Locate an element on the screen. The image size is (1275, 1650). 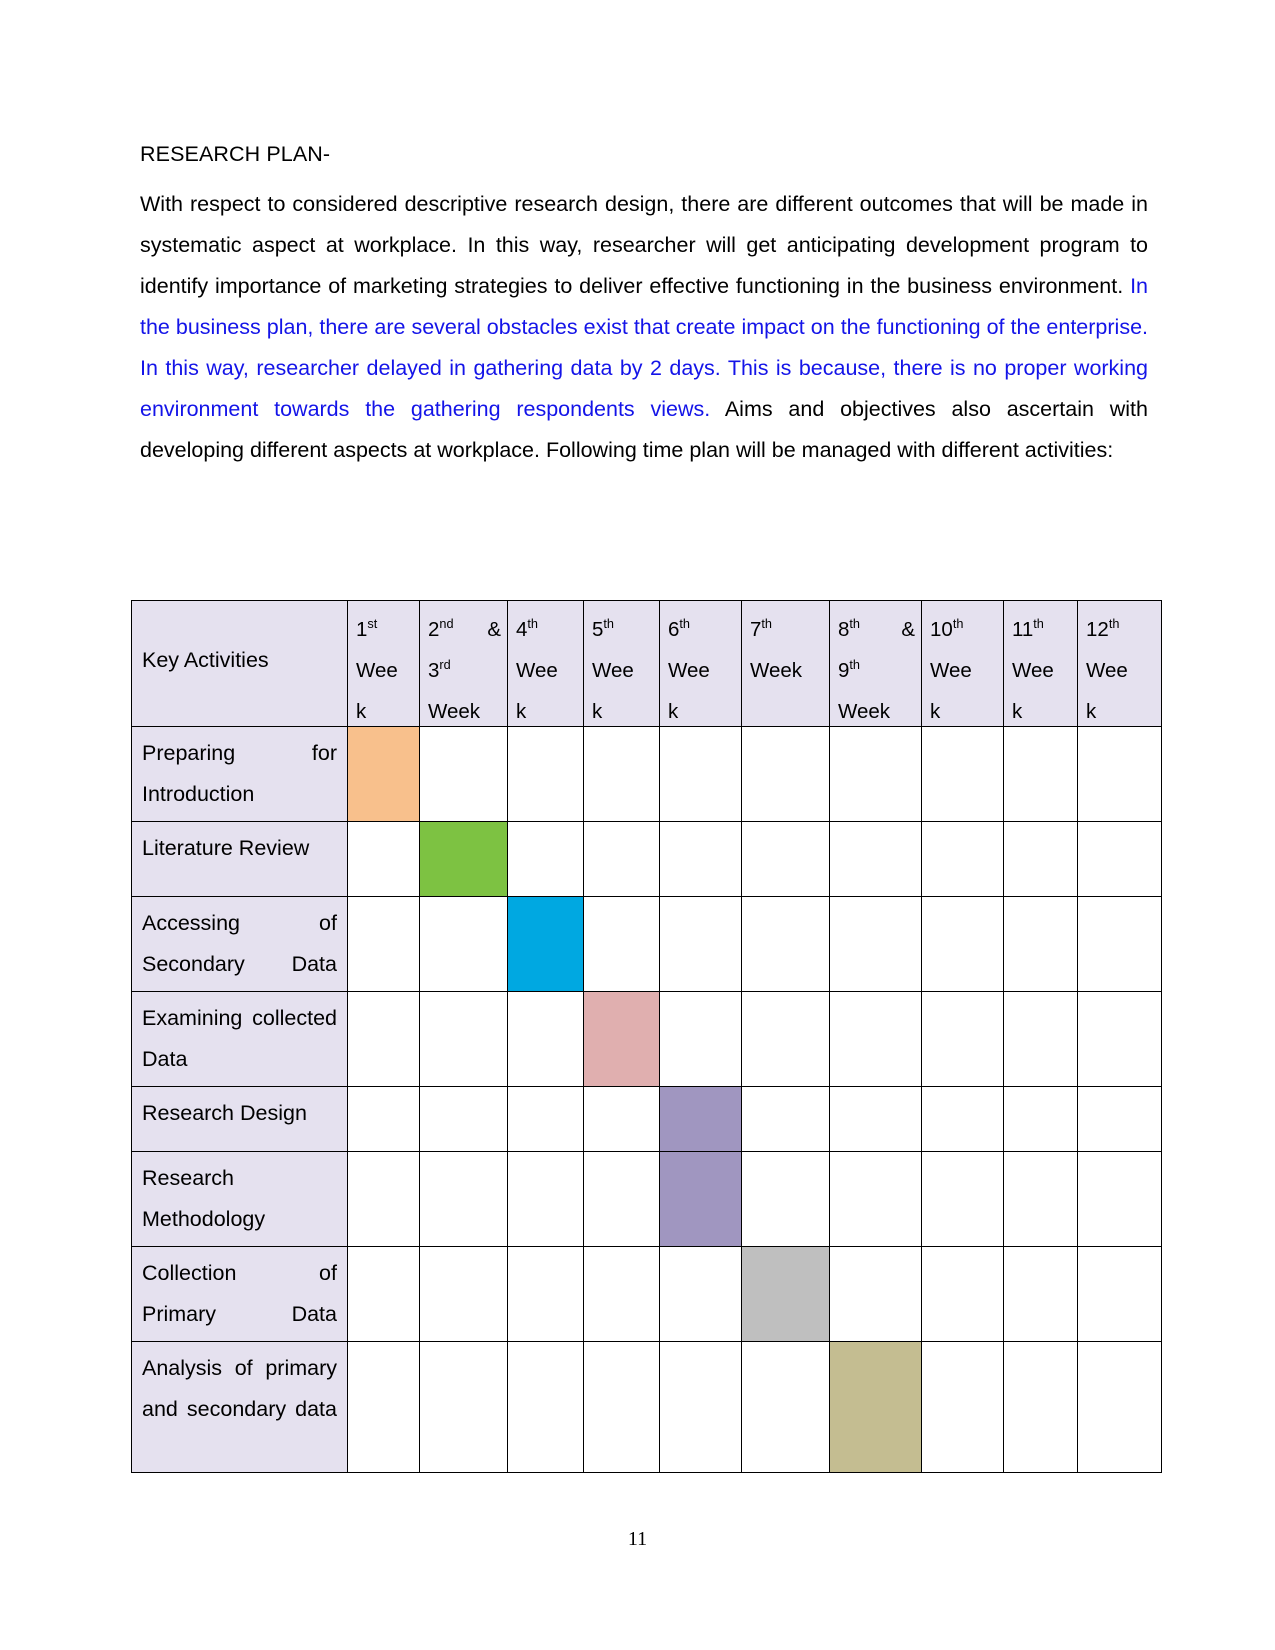
header-week-1-line2: Wee is located at coordinates (377, 670).